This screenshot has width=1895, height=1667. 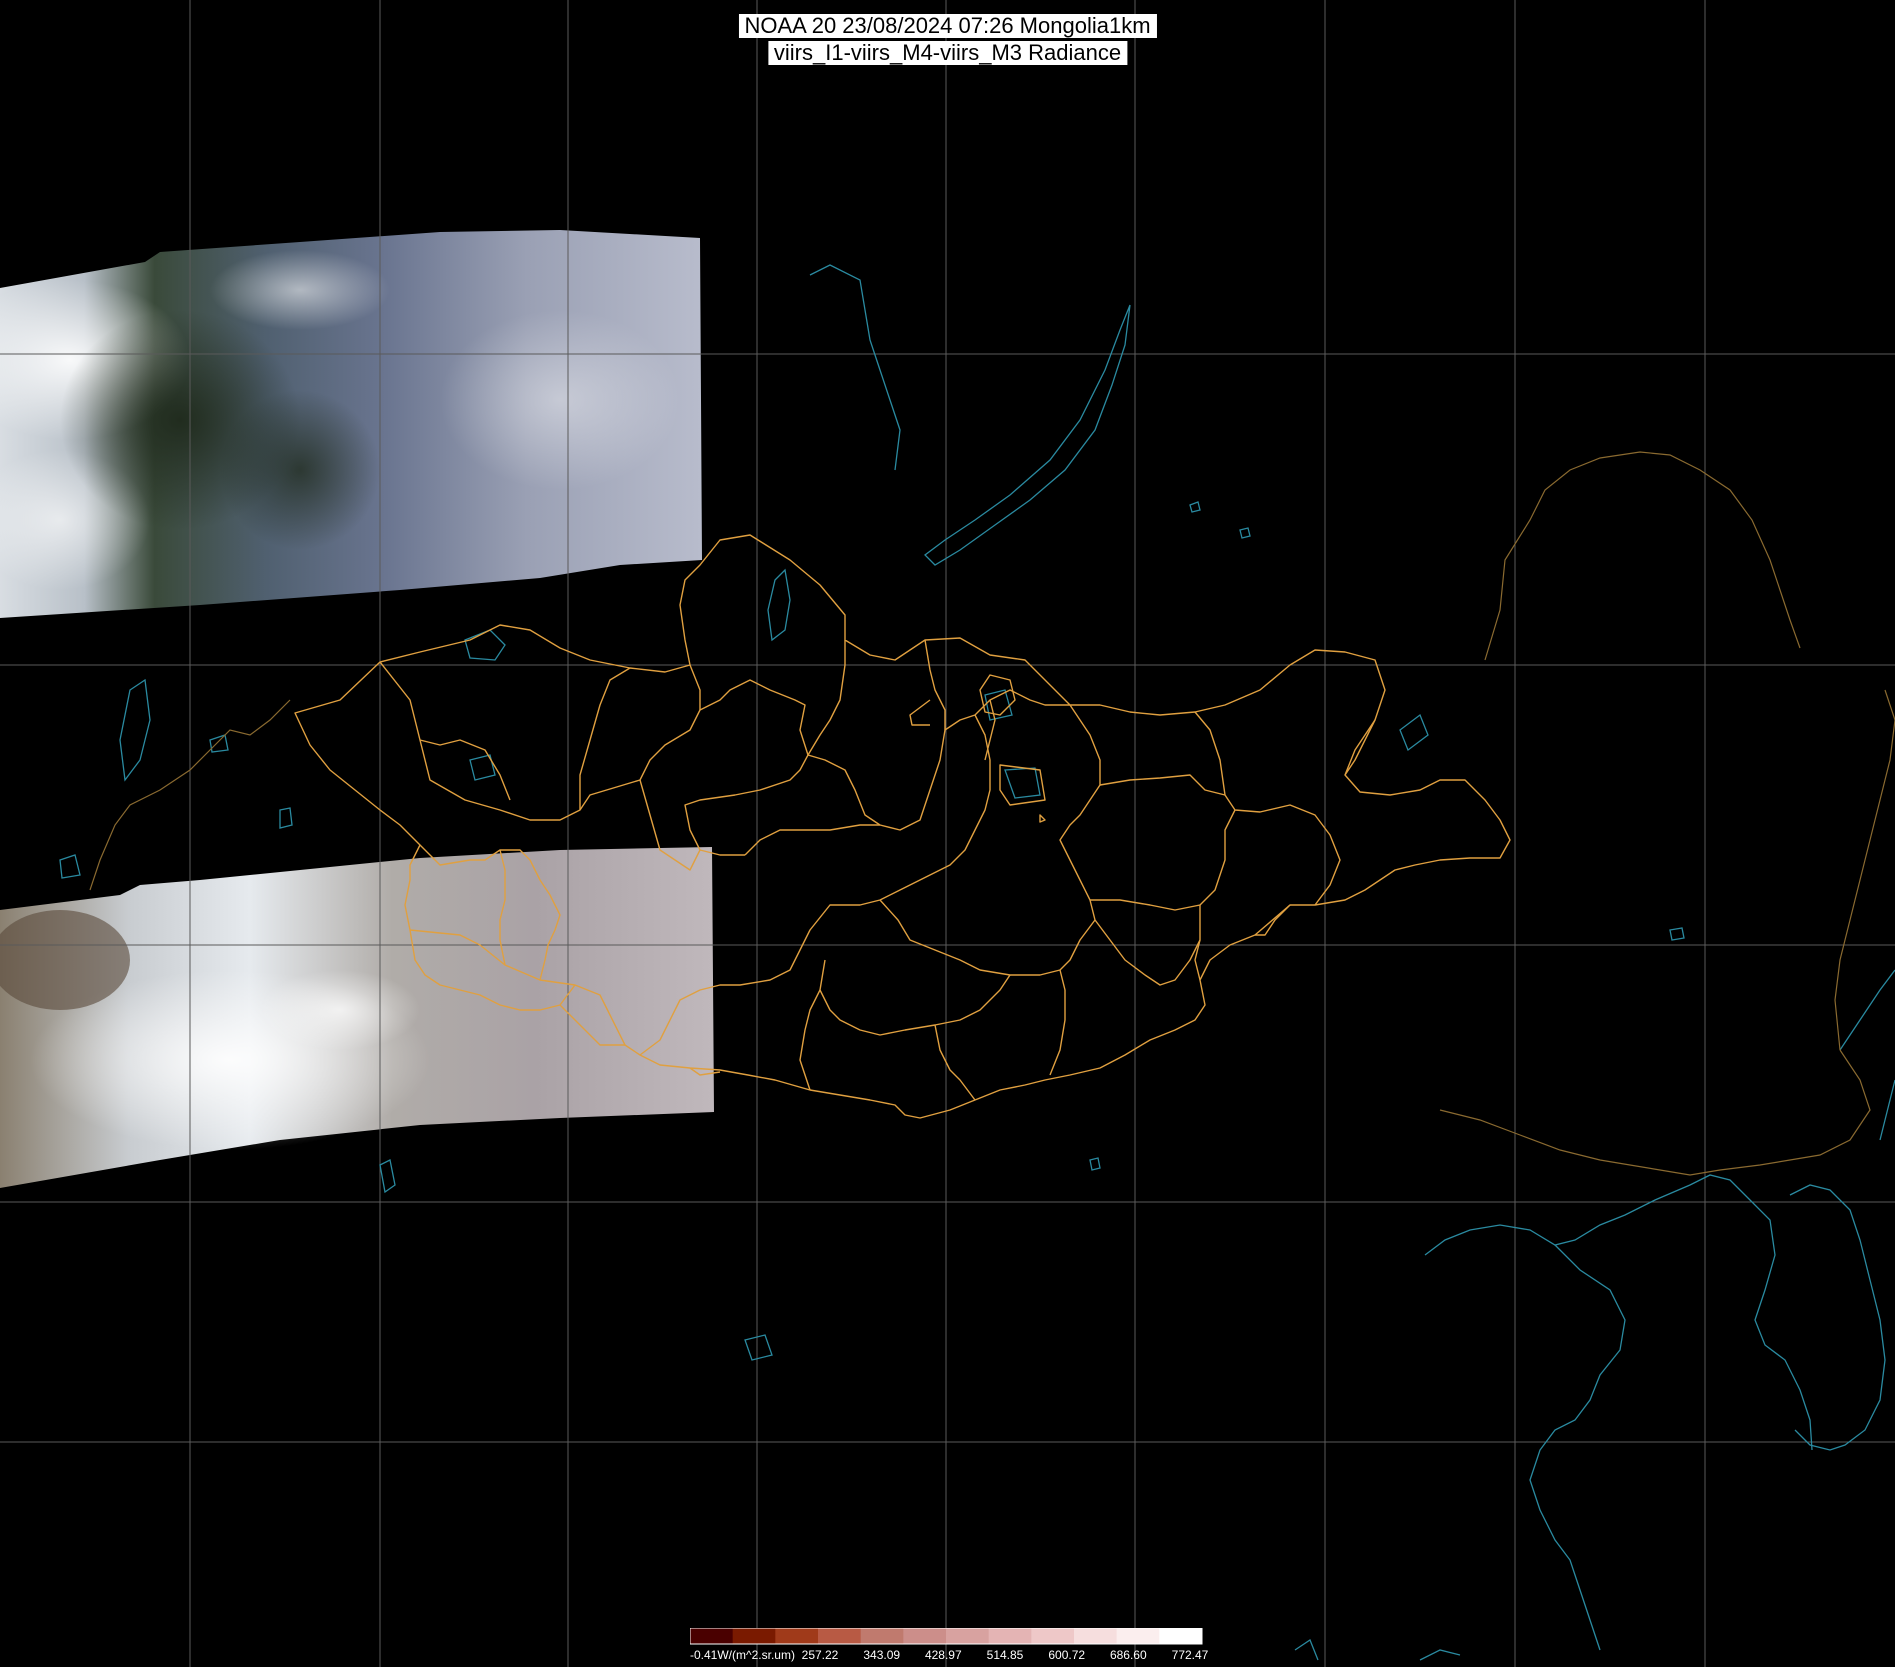 I want to click on colorbar-tick-label: 686.60, so click(x=1128, y=1655).